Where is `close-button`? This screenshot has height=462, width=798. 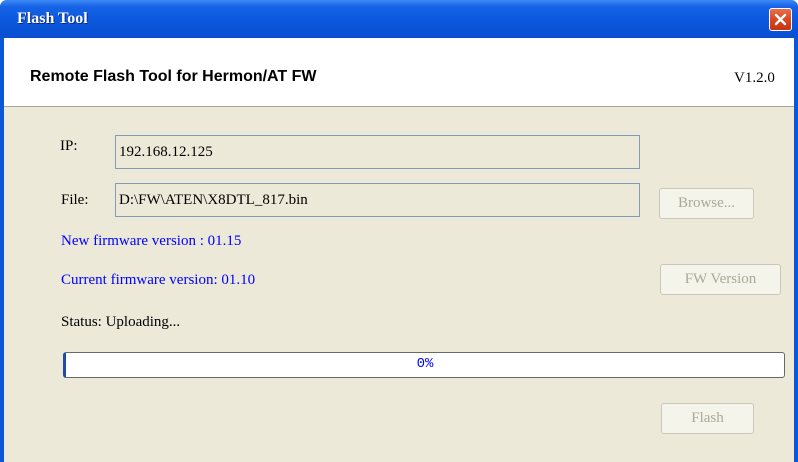 close-button is located at coordinates (780, 19).